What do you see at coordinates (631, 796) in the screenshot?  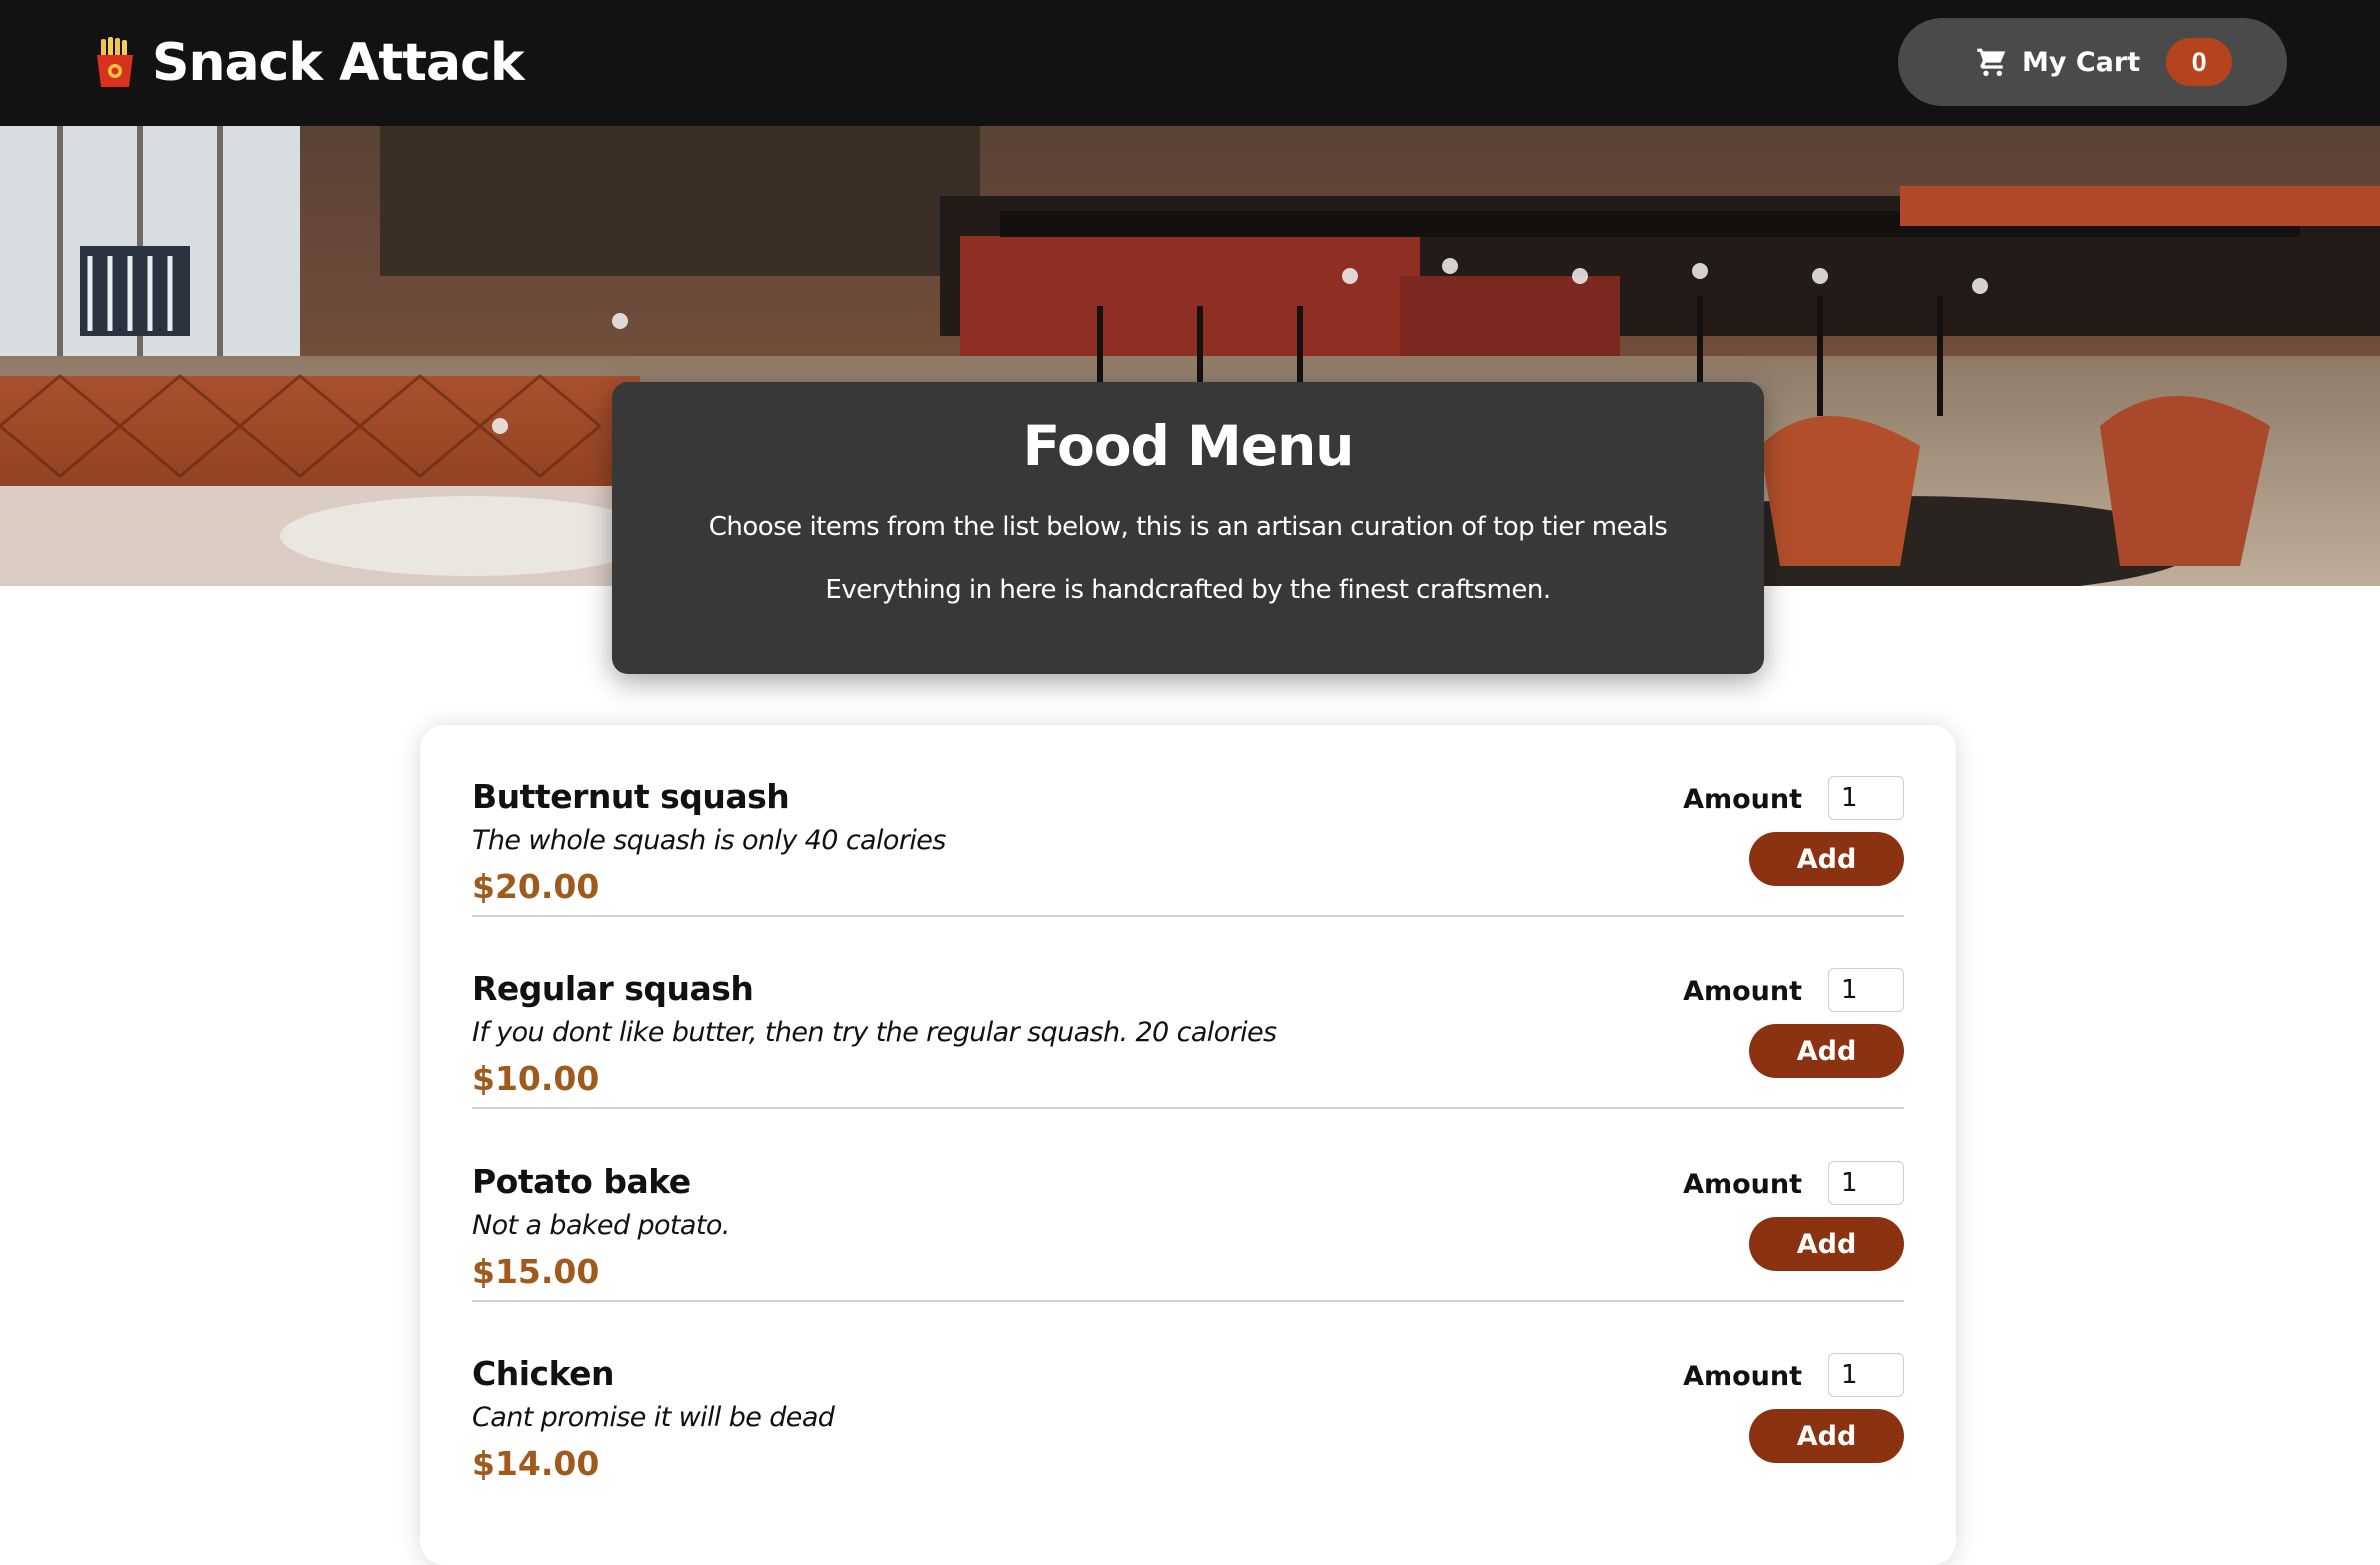 I see `meal-name: Butternut squash` at bounding box center [631, 796].